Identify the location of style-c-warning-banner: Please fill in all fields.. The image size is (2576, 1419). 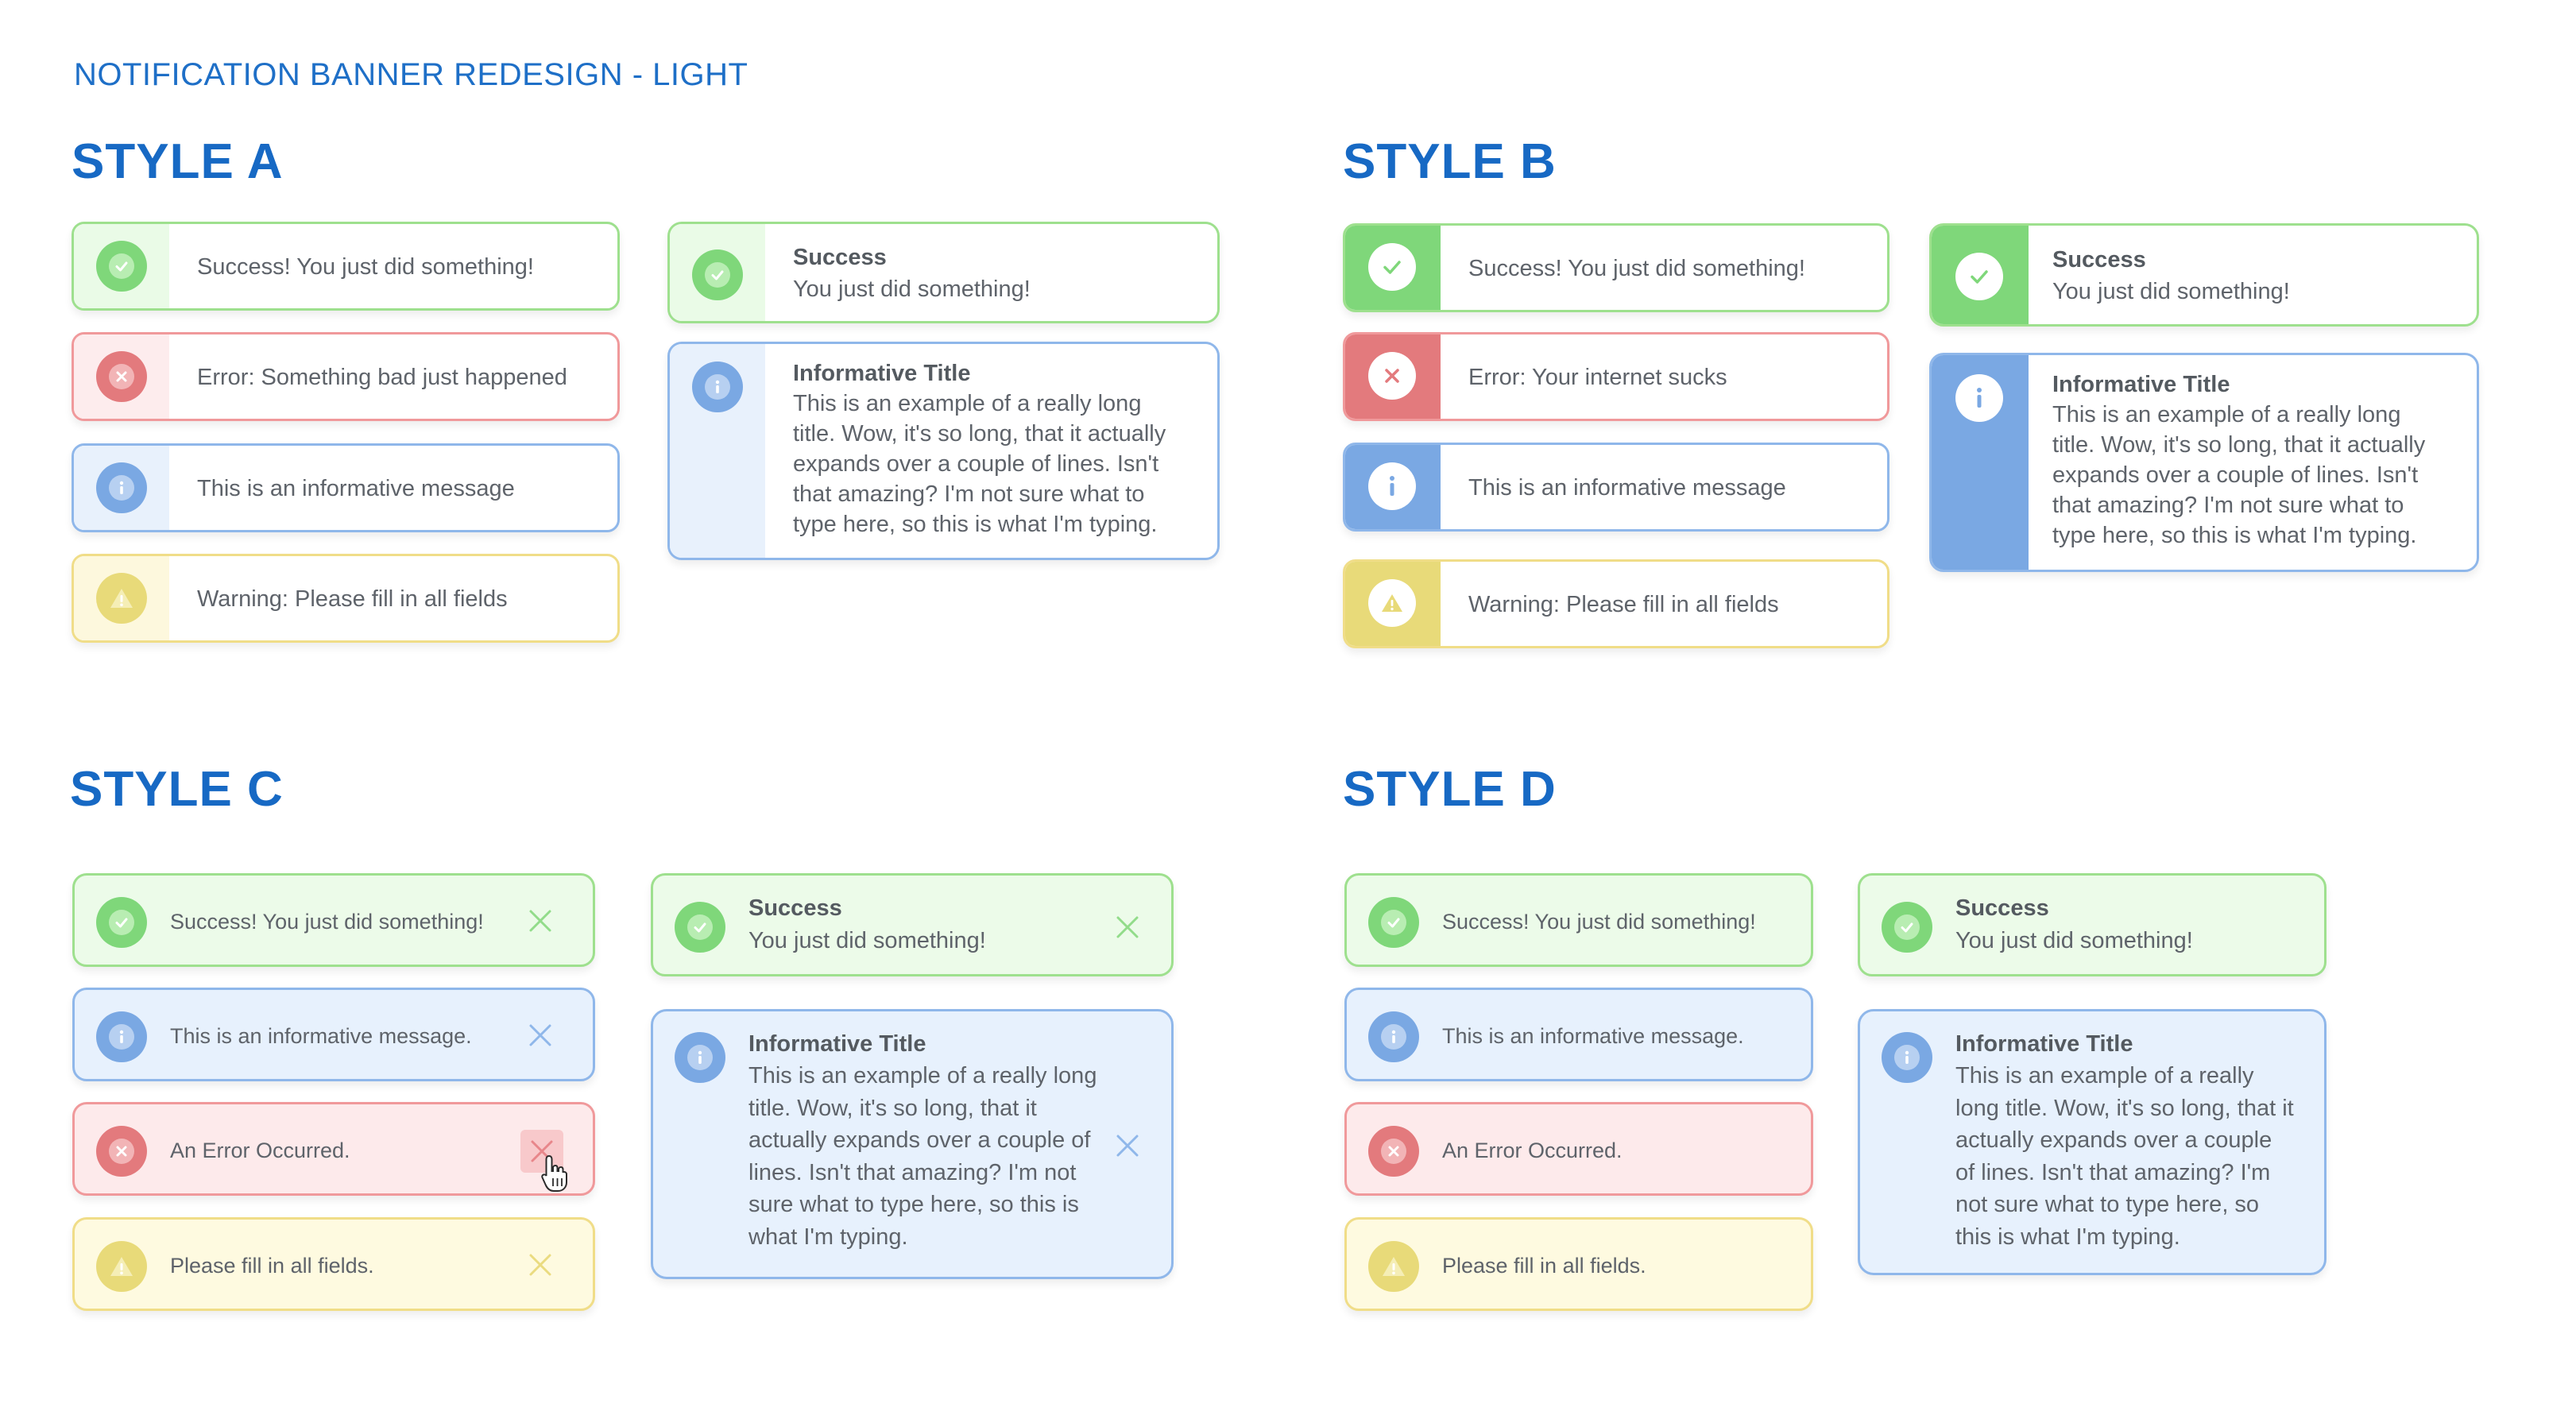
(333, 1264).